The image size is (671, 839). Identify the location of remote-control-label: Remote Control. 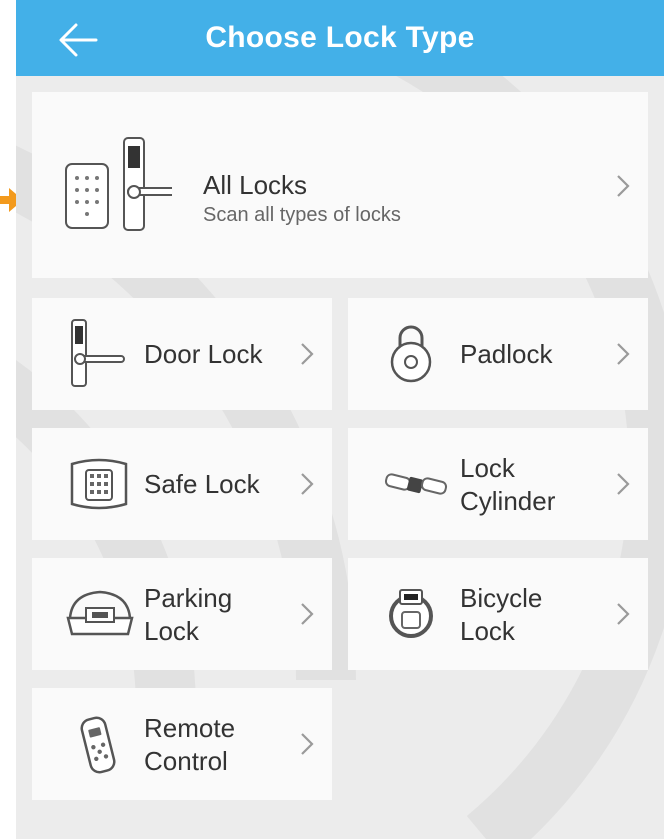
(190, 744).